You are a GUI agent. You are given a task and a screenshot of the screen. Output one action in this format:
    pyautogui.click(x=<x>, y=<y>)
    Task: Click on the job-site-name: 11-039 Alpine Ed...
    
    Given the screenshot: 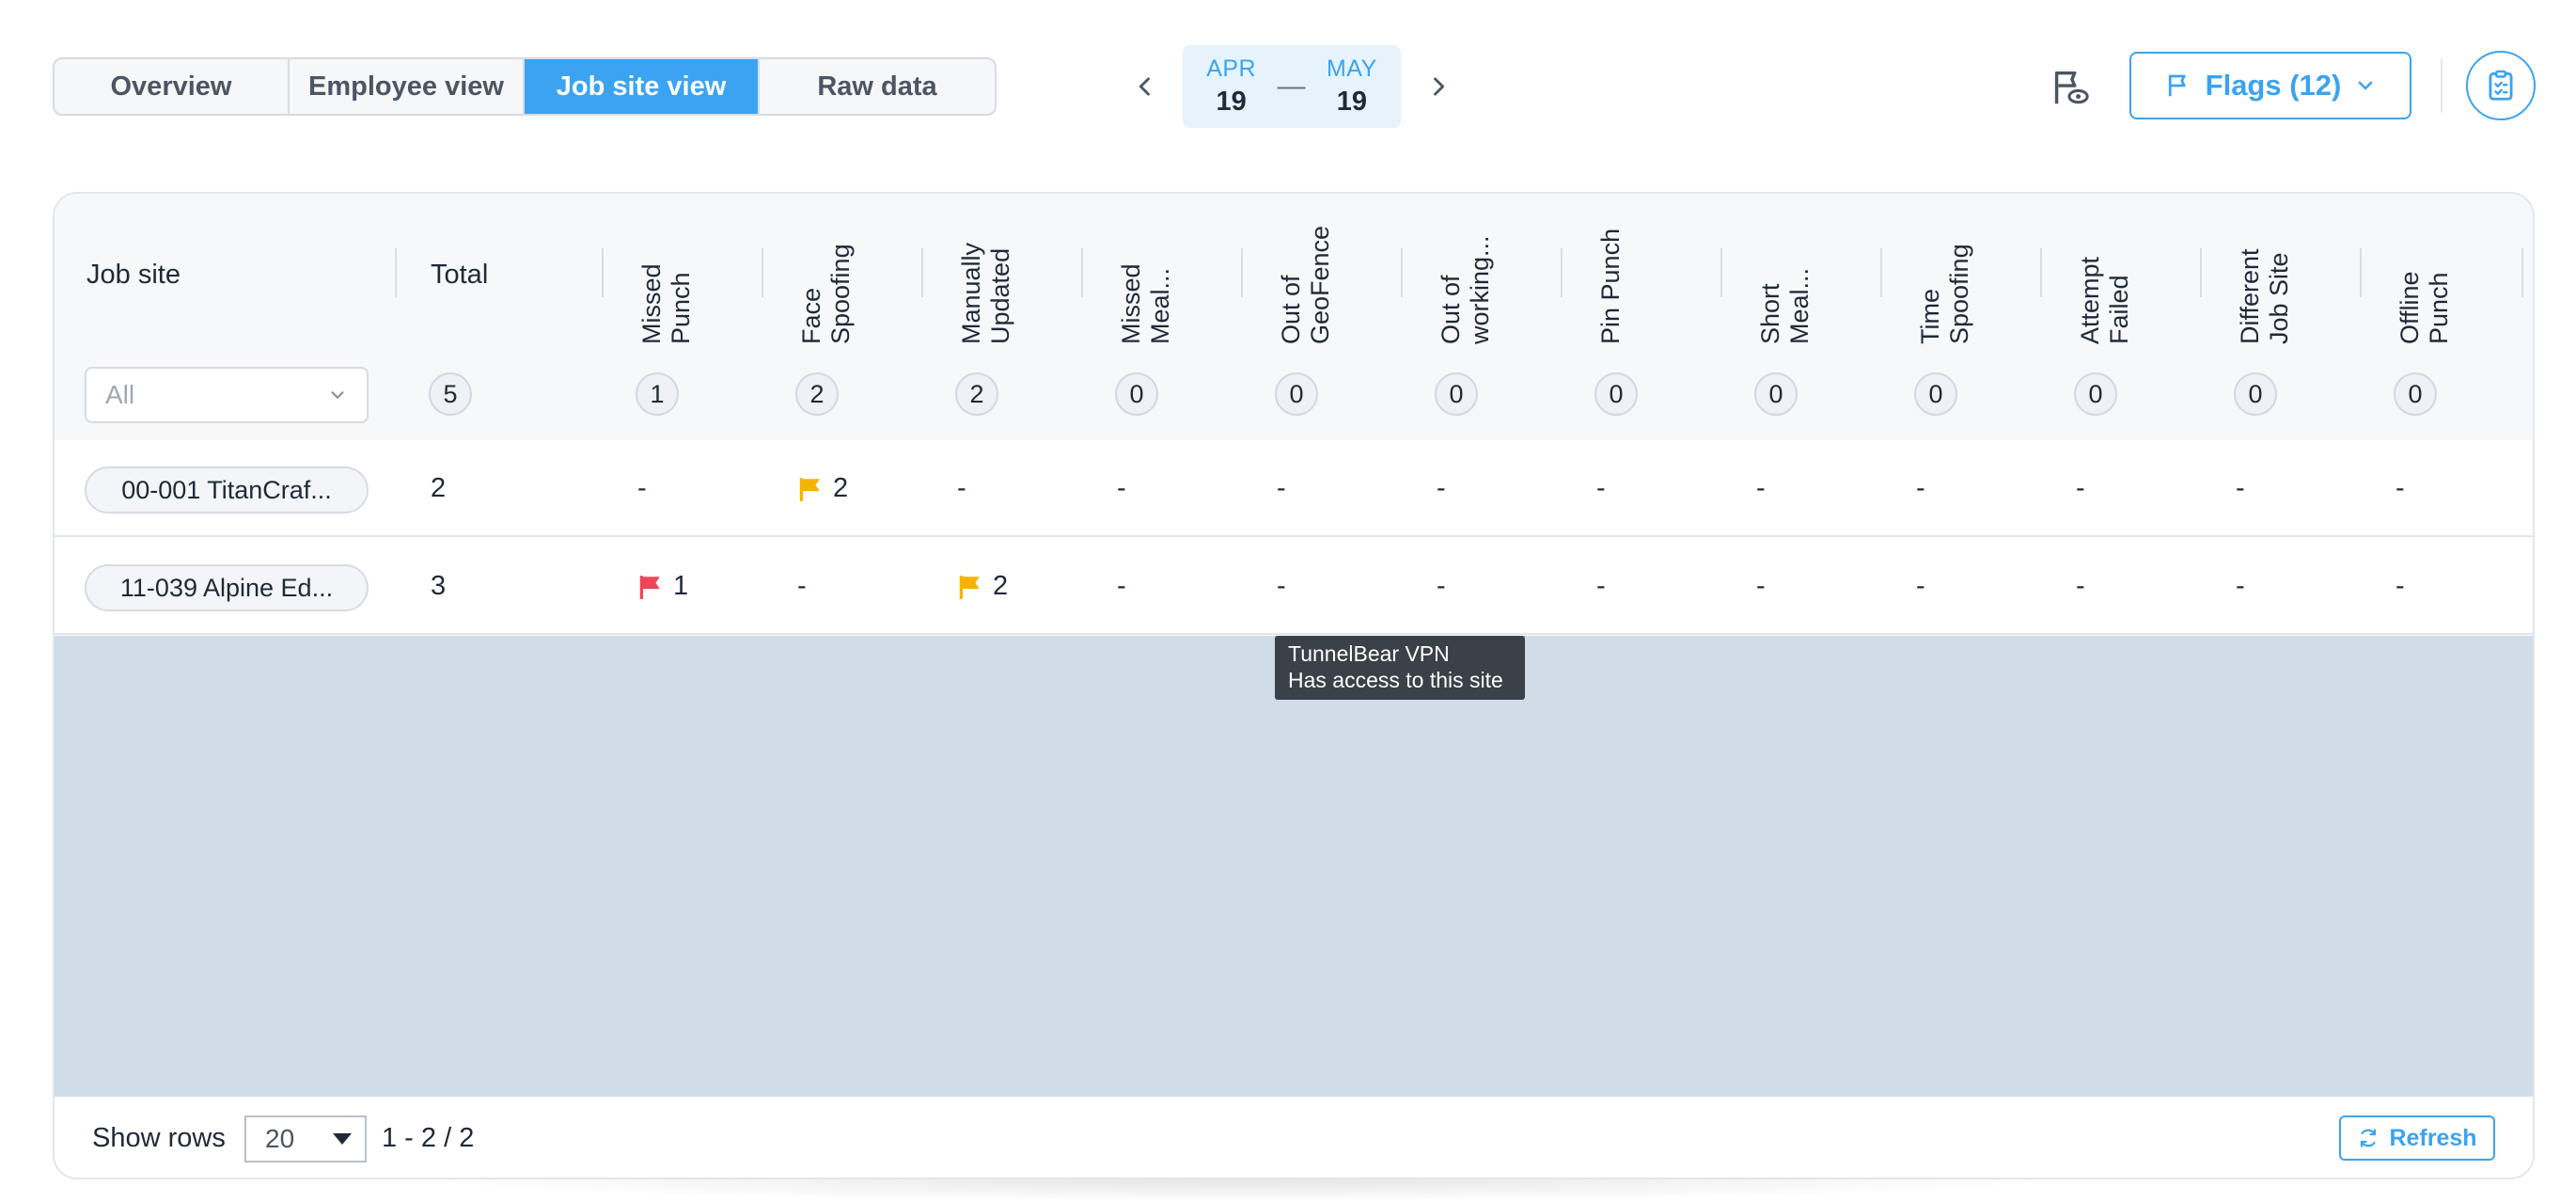 What is the action you would take?
    pyautogui.click(x=227, y=587)
    